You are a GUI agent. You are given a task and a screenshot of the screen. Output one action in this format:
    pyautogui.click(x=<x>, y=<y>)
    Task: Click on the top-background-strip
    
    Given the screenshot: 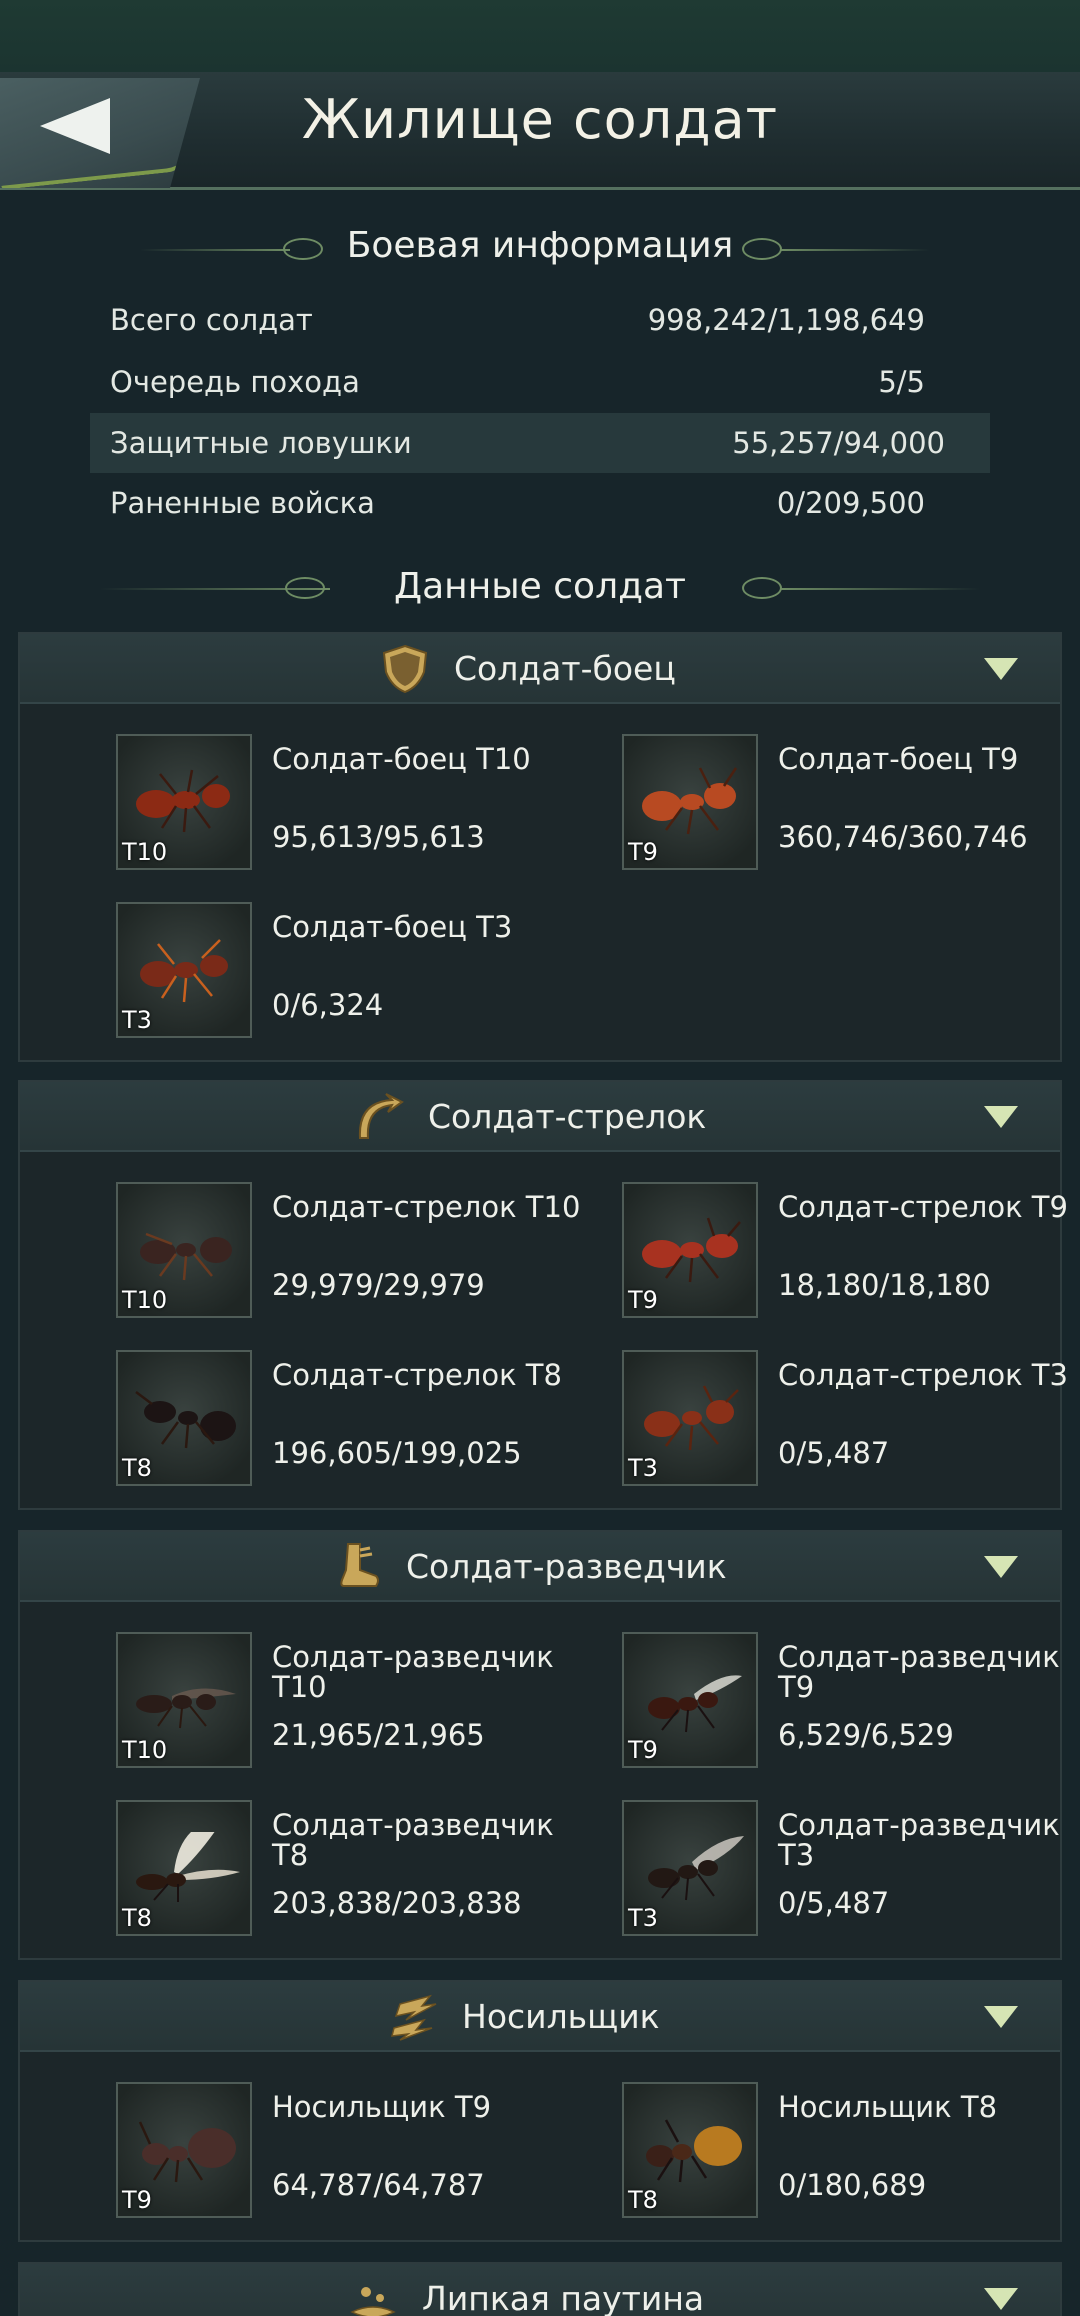 What is the action you would take?
    pyautogui.click(x=540, y=36)
    